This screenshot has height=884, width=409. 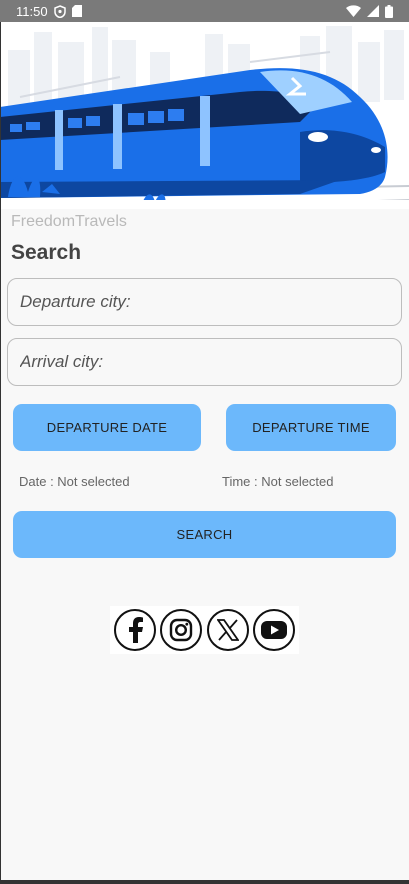 I want to click on time-status-text: Time : Not selected, so click(x=278, y=481).